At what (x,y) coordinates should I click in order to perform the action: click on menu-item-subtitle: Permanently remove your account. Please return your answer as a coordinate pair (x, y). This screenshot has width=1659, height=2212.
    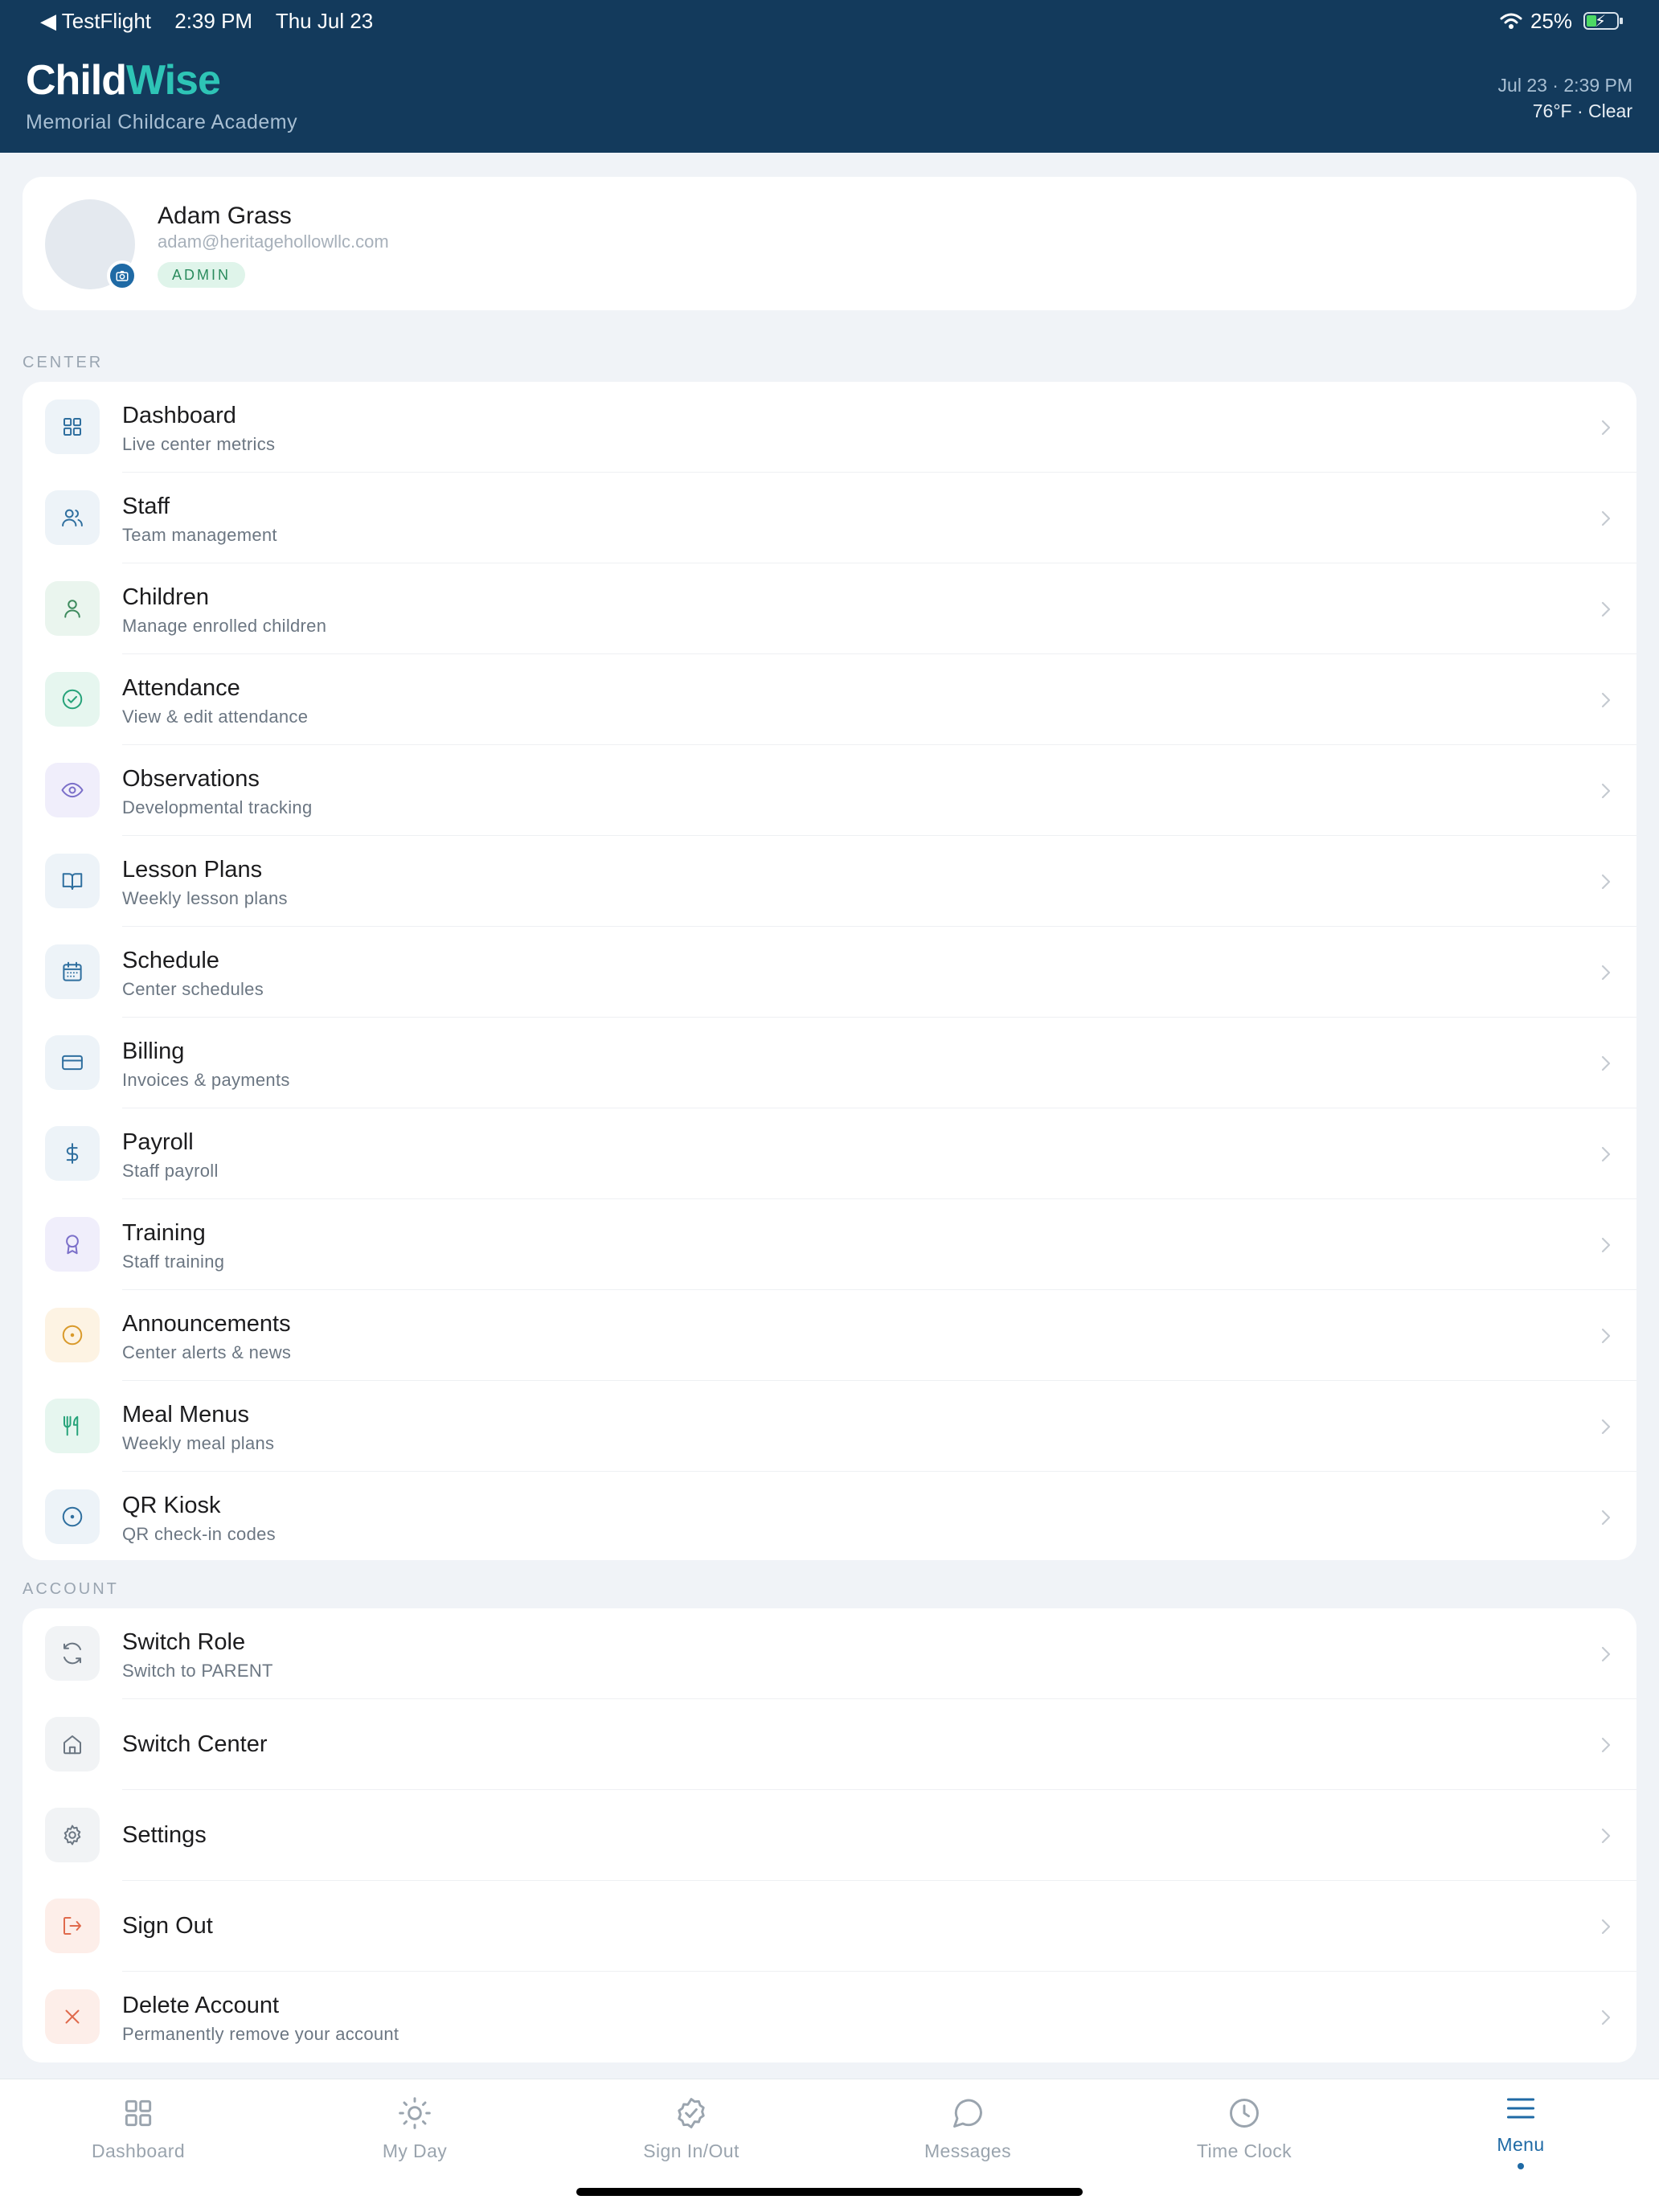
    Looking at the image, I should click on (260, 2034).